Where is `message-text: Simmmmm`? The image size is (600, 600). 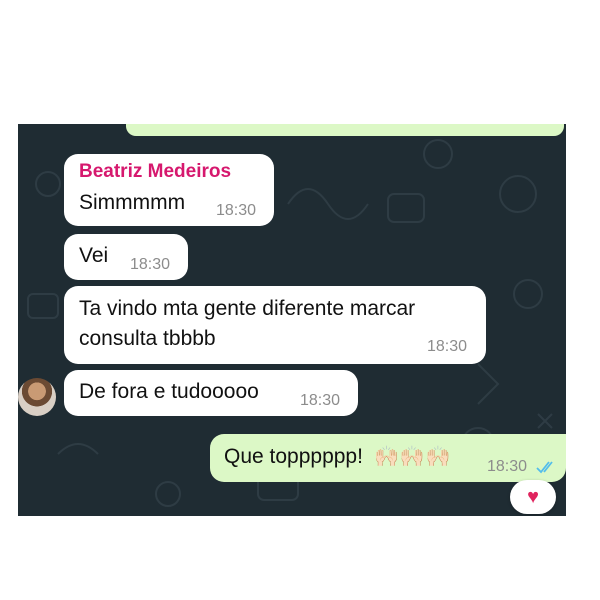 message-text: Simmmmm is located at coordinates (132, 202).